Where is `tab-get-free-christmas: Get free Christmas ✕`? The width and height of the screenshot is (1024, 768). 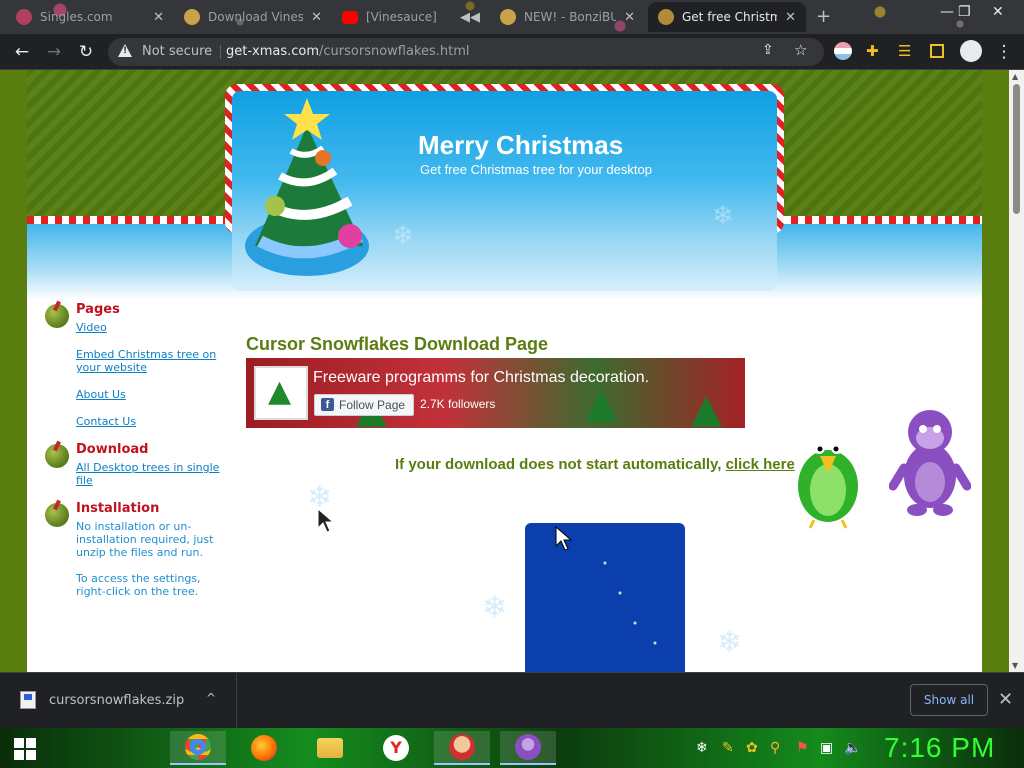
tab-get-free-christmas: Get free Christmas ✕ is located at coordinates (727, 17).